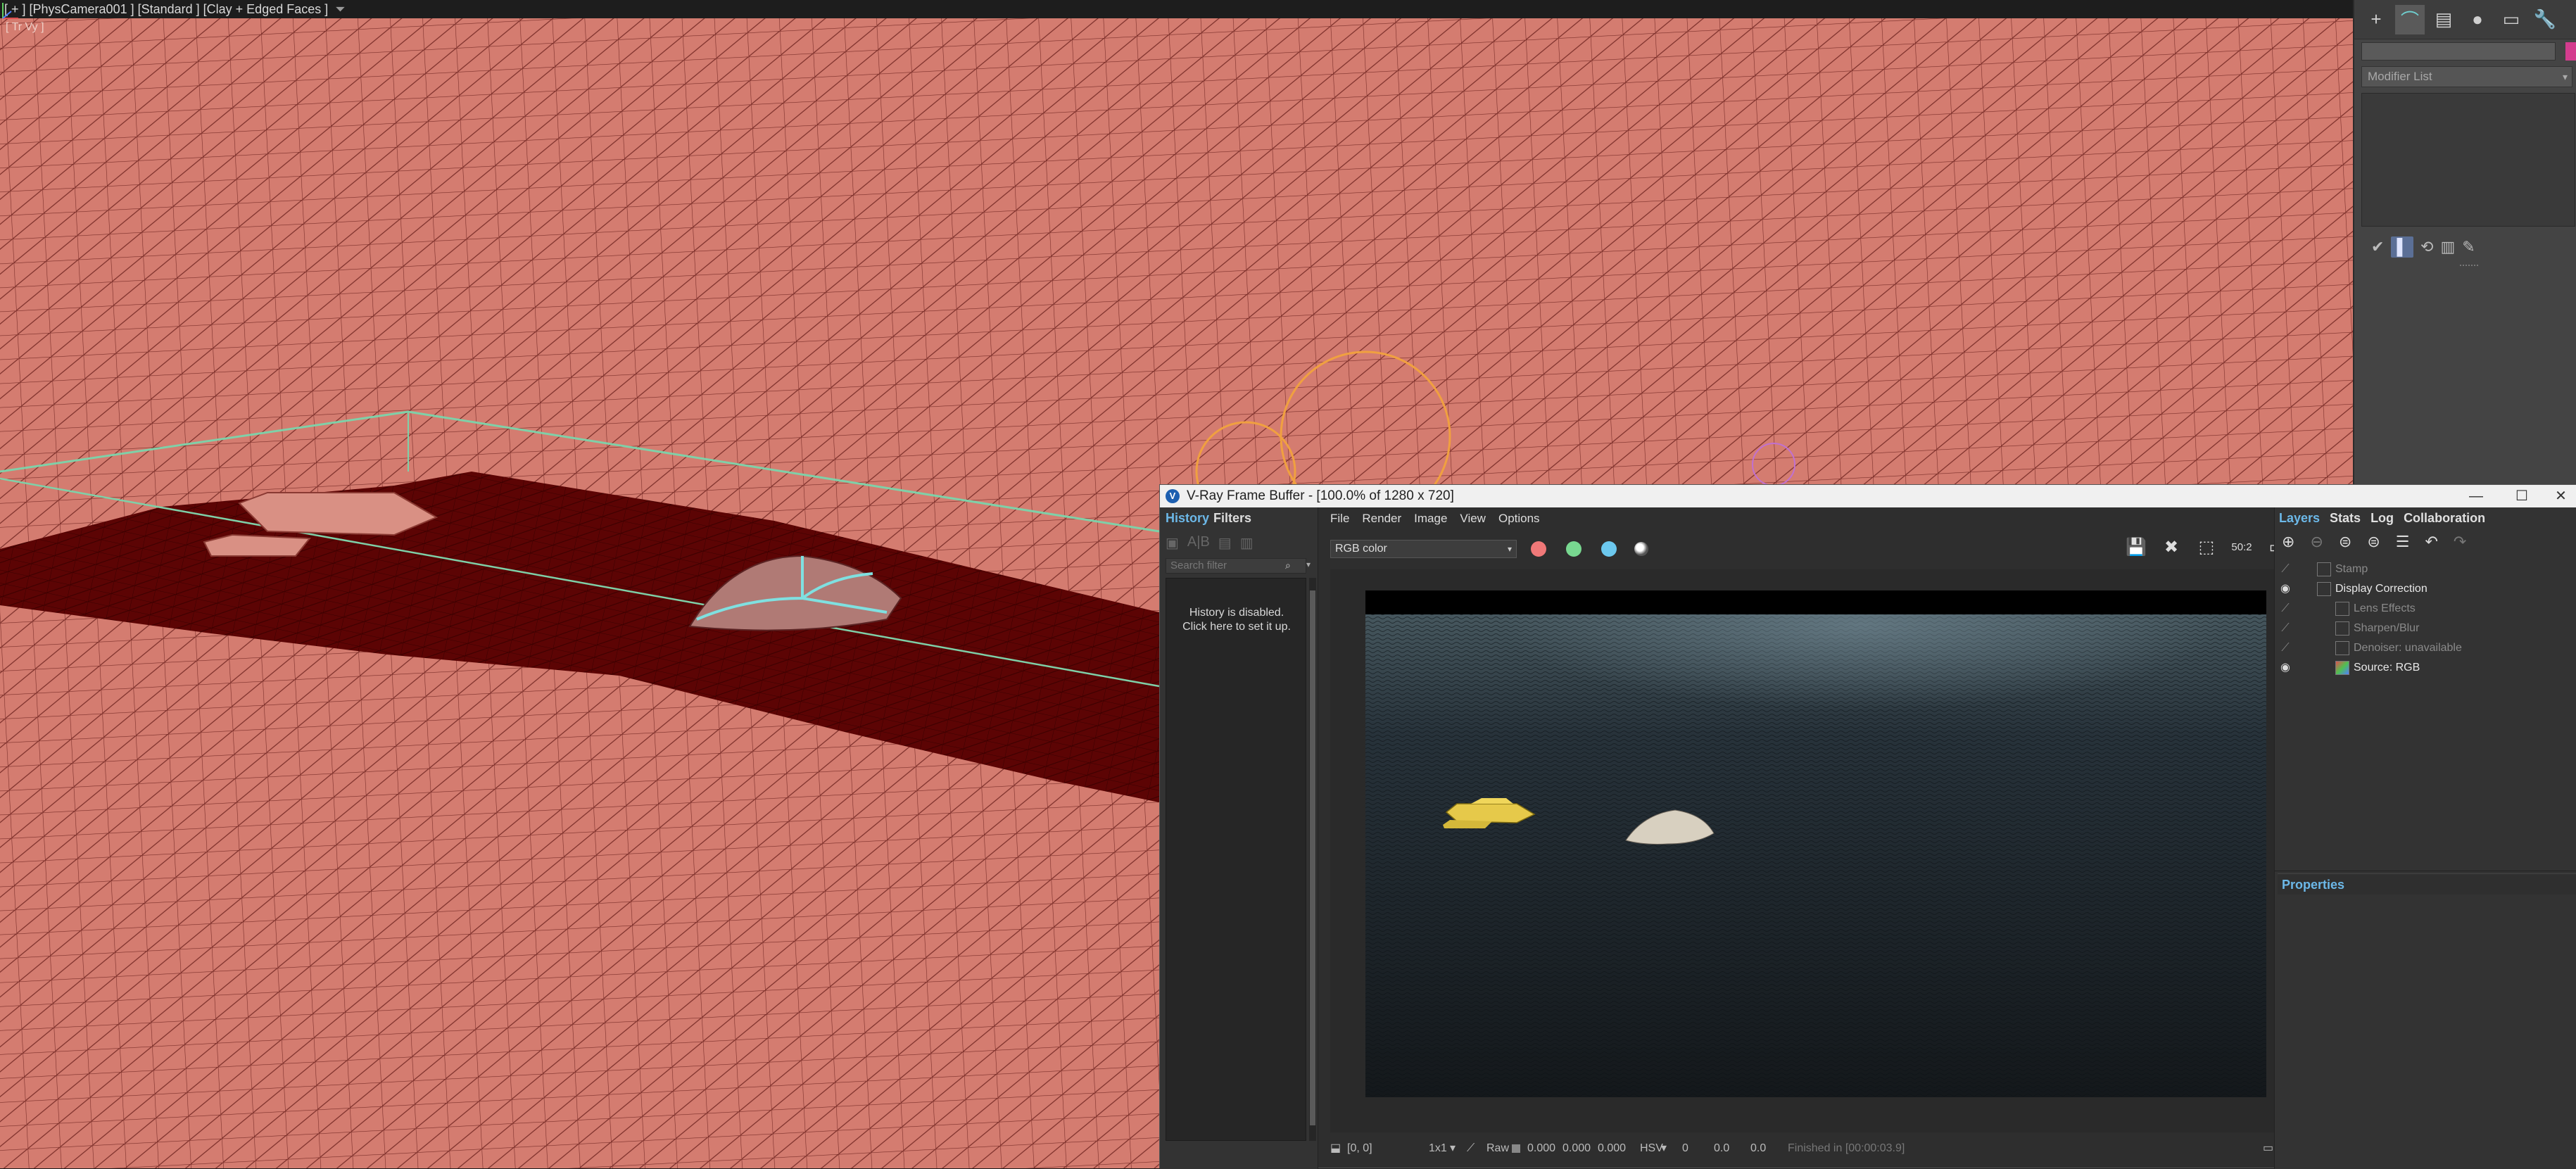 Image resolution: width=2576 pixels, height=1169 pixels. I want to click on save-history-icon: ▣, so click(1172, 544).